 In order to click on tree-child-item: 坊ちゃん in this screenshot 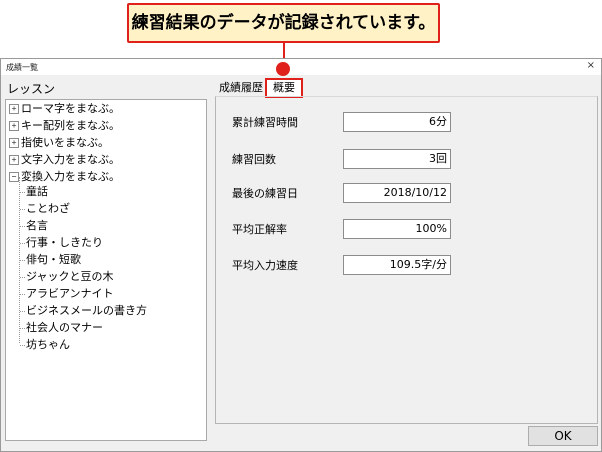, I will do `click(45, 345)`.